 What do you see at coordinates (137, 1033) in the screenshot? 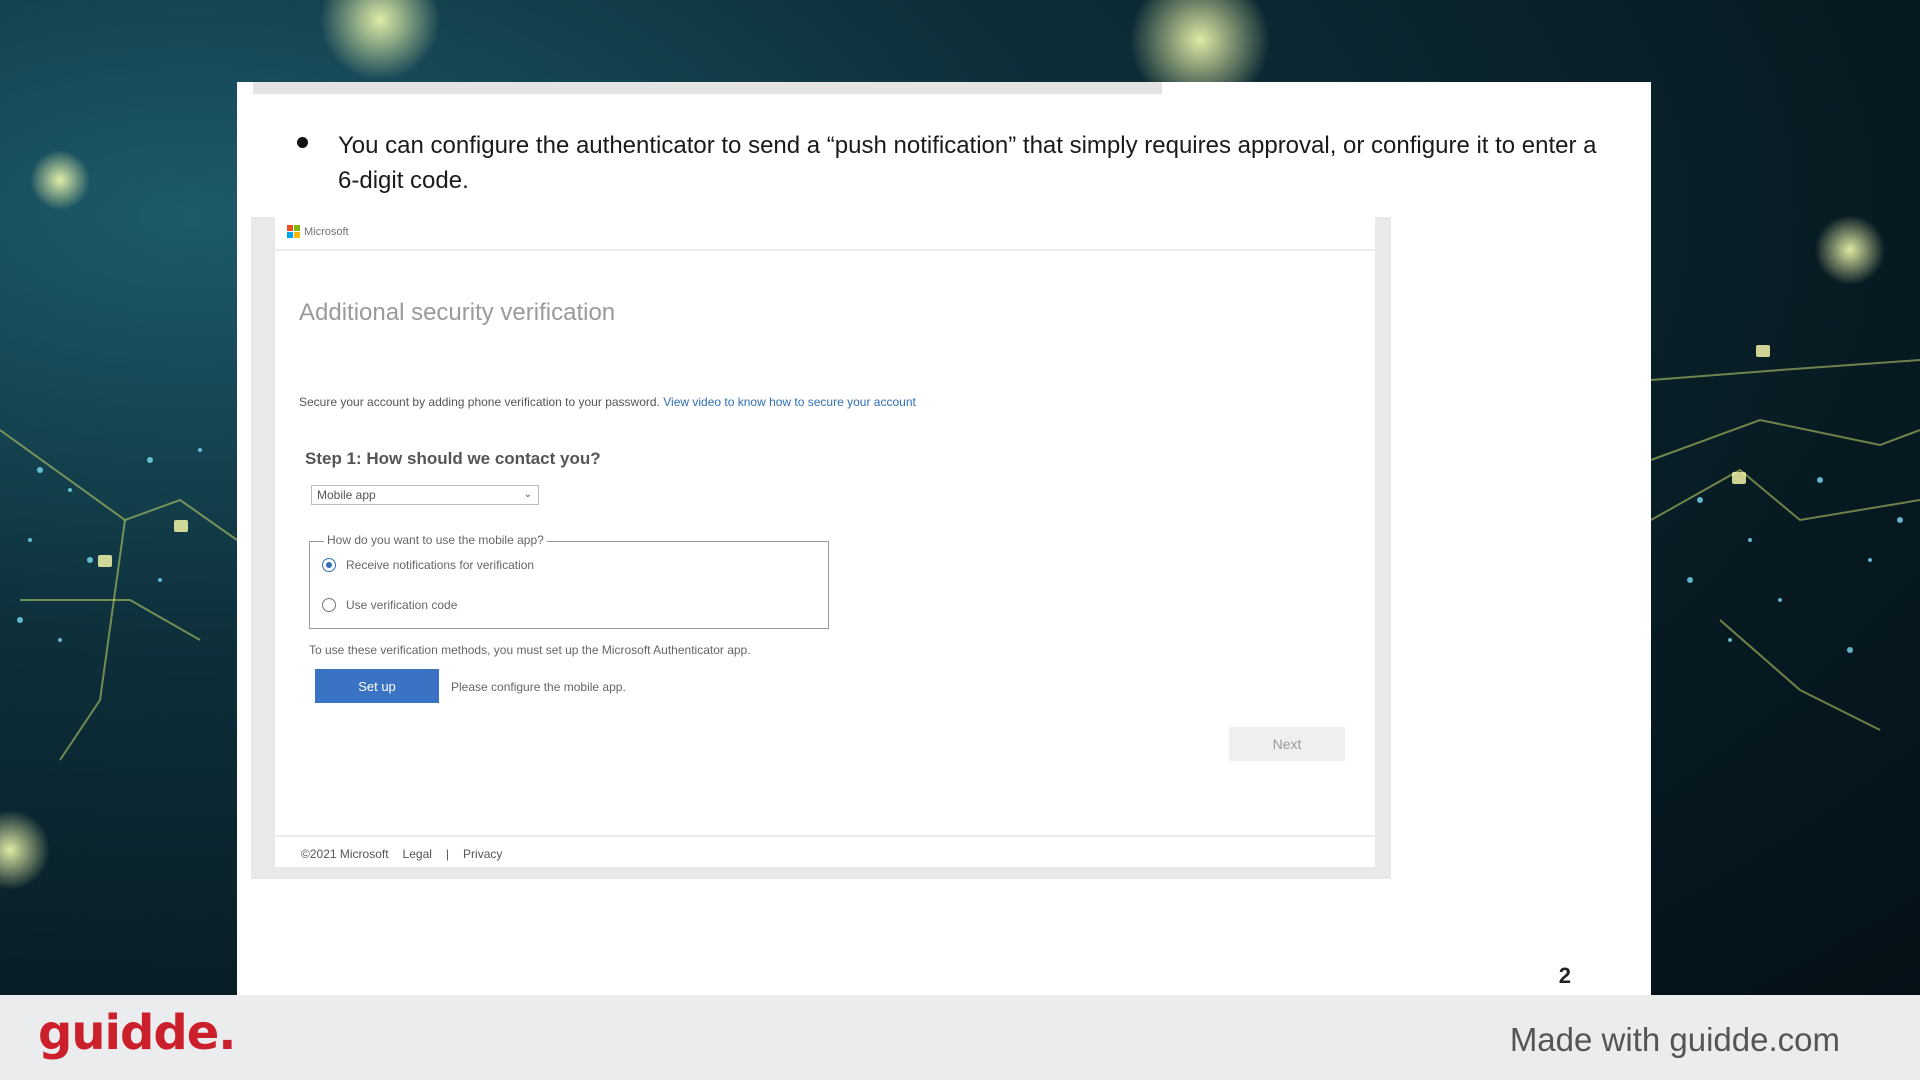
I see `guidde-logo: guidde.` at bounding box center [137, 1033].